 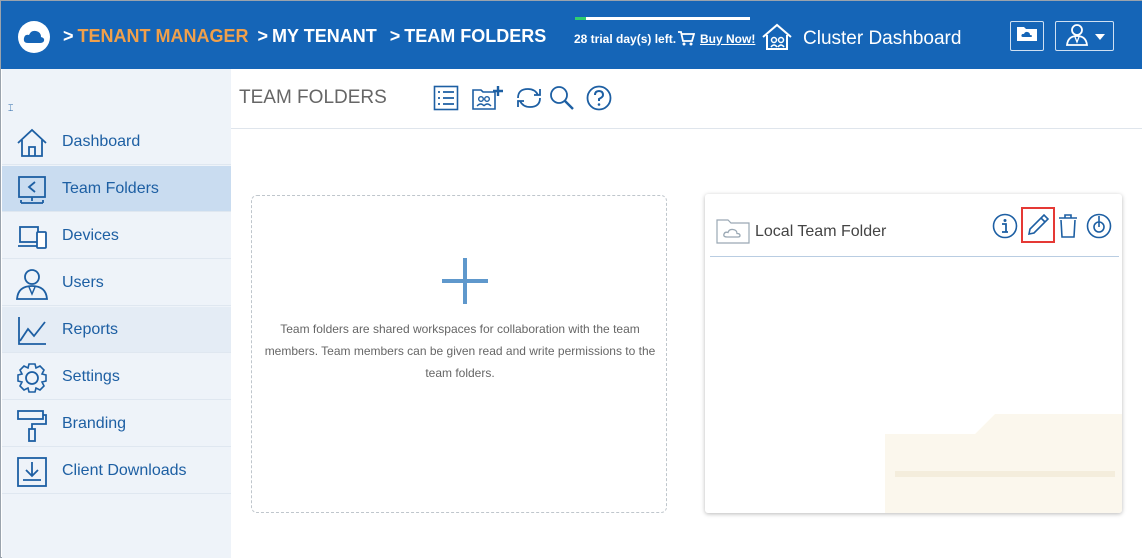 I want to click on sidebar-item-label: Reports, so click(x=90, y=329).